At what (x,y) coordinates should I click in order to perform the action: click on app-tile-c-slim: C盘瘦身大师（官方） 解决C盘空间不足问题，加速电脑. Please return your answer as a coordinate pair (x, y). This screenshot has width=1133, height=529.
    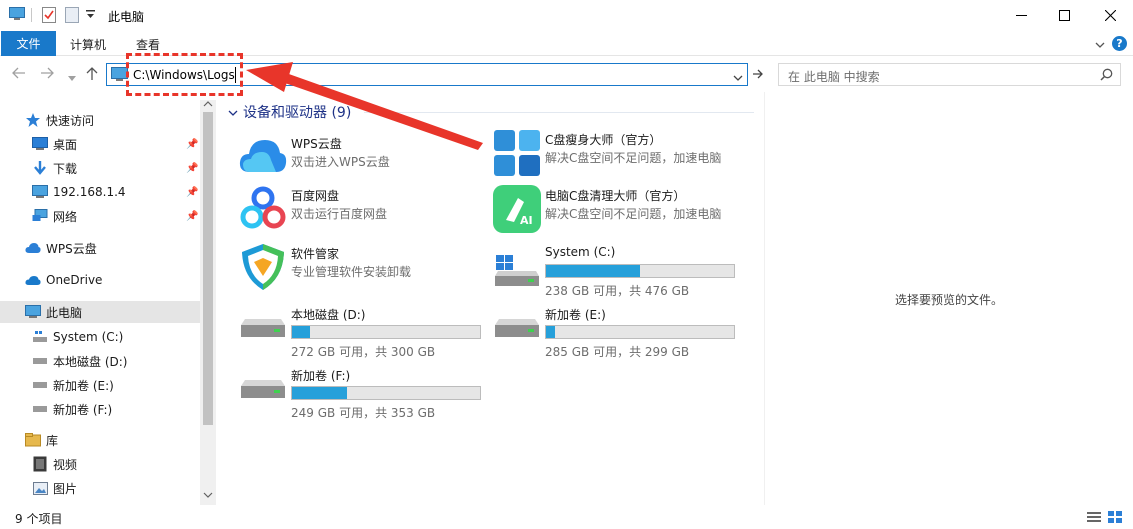
    Looking at the image, I should click on (617, 153).